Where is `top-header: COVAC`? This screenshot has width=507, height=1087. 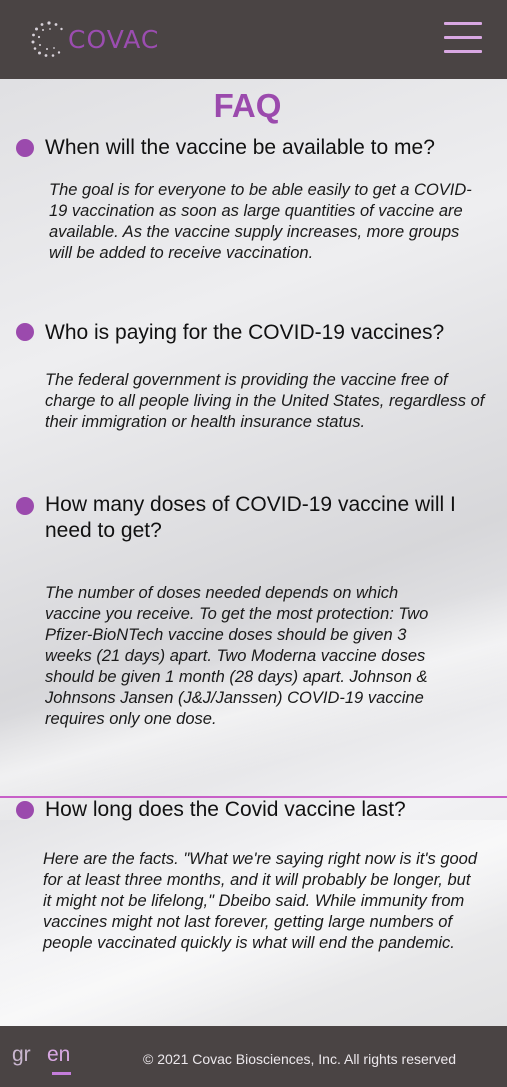 top-header: COVAC is located at coordinates (253, 39).